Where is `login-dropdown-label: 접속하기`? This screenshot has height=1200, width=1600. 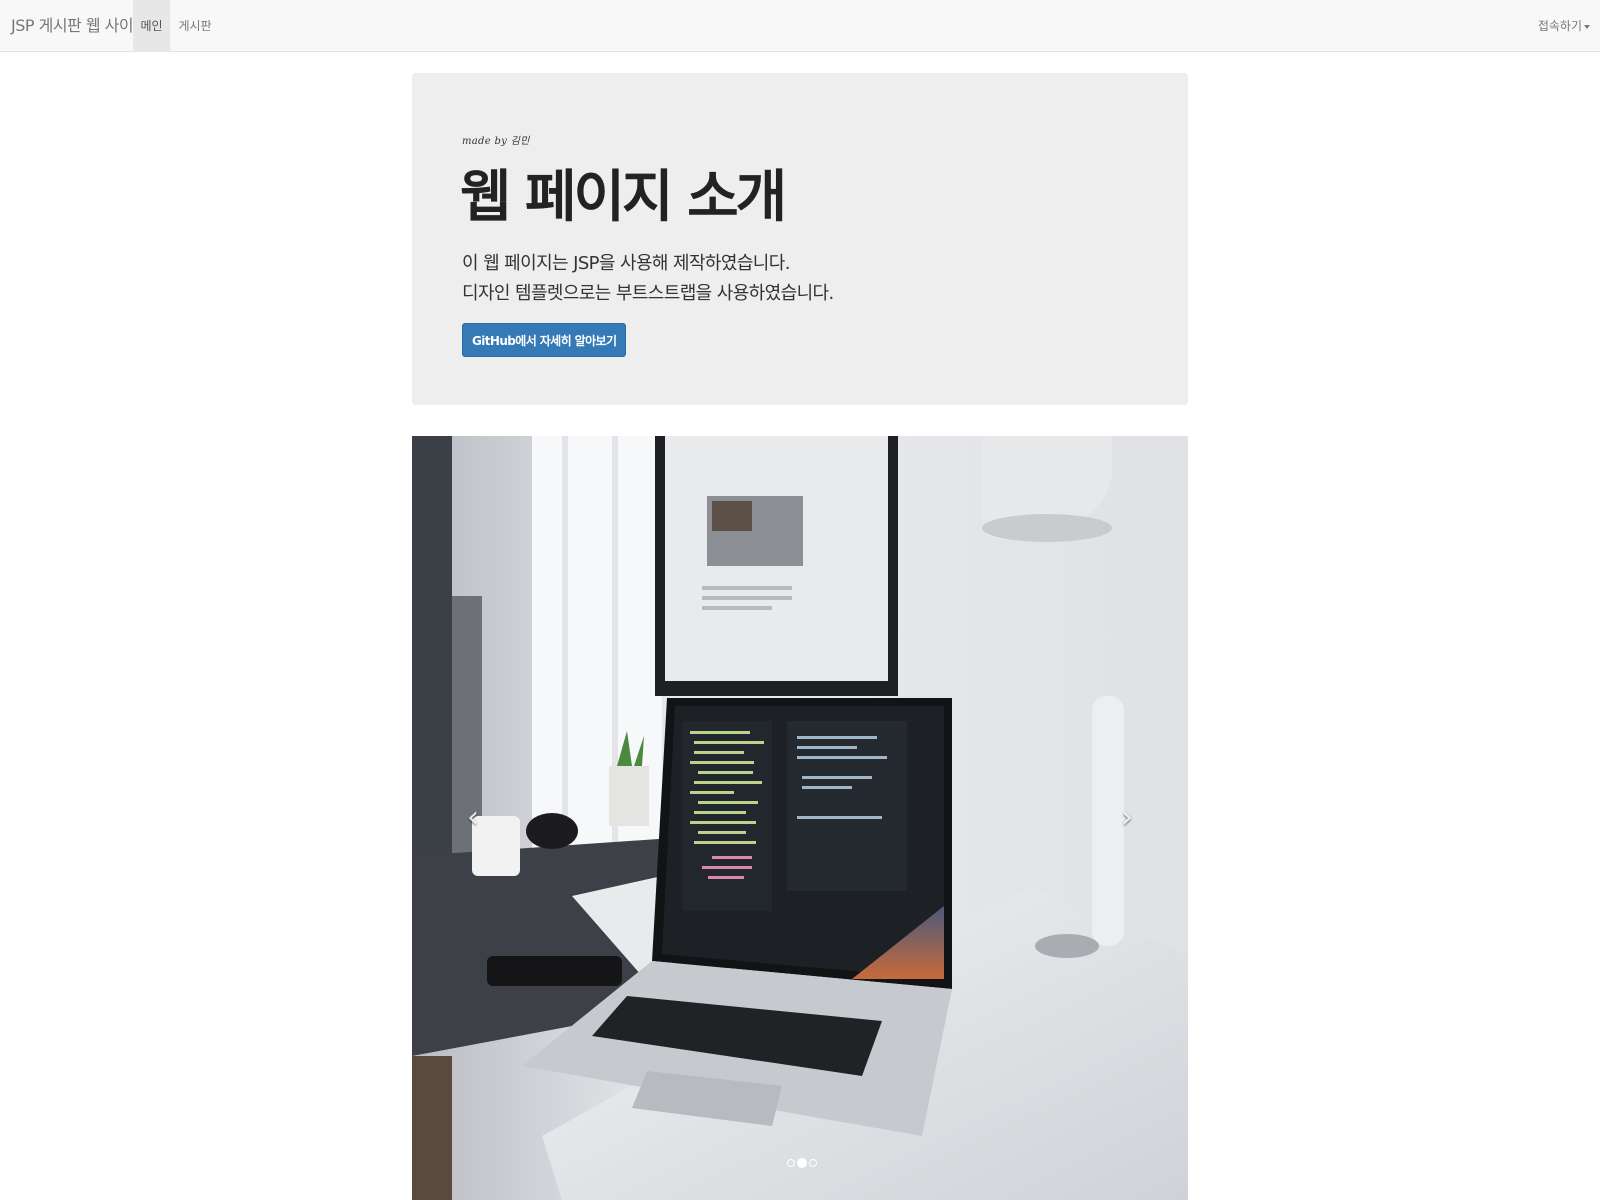 login-dropdown-label: 접속하기 is located at coordinates (1559, 26).